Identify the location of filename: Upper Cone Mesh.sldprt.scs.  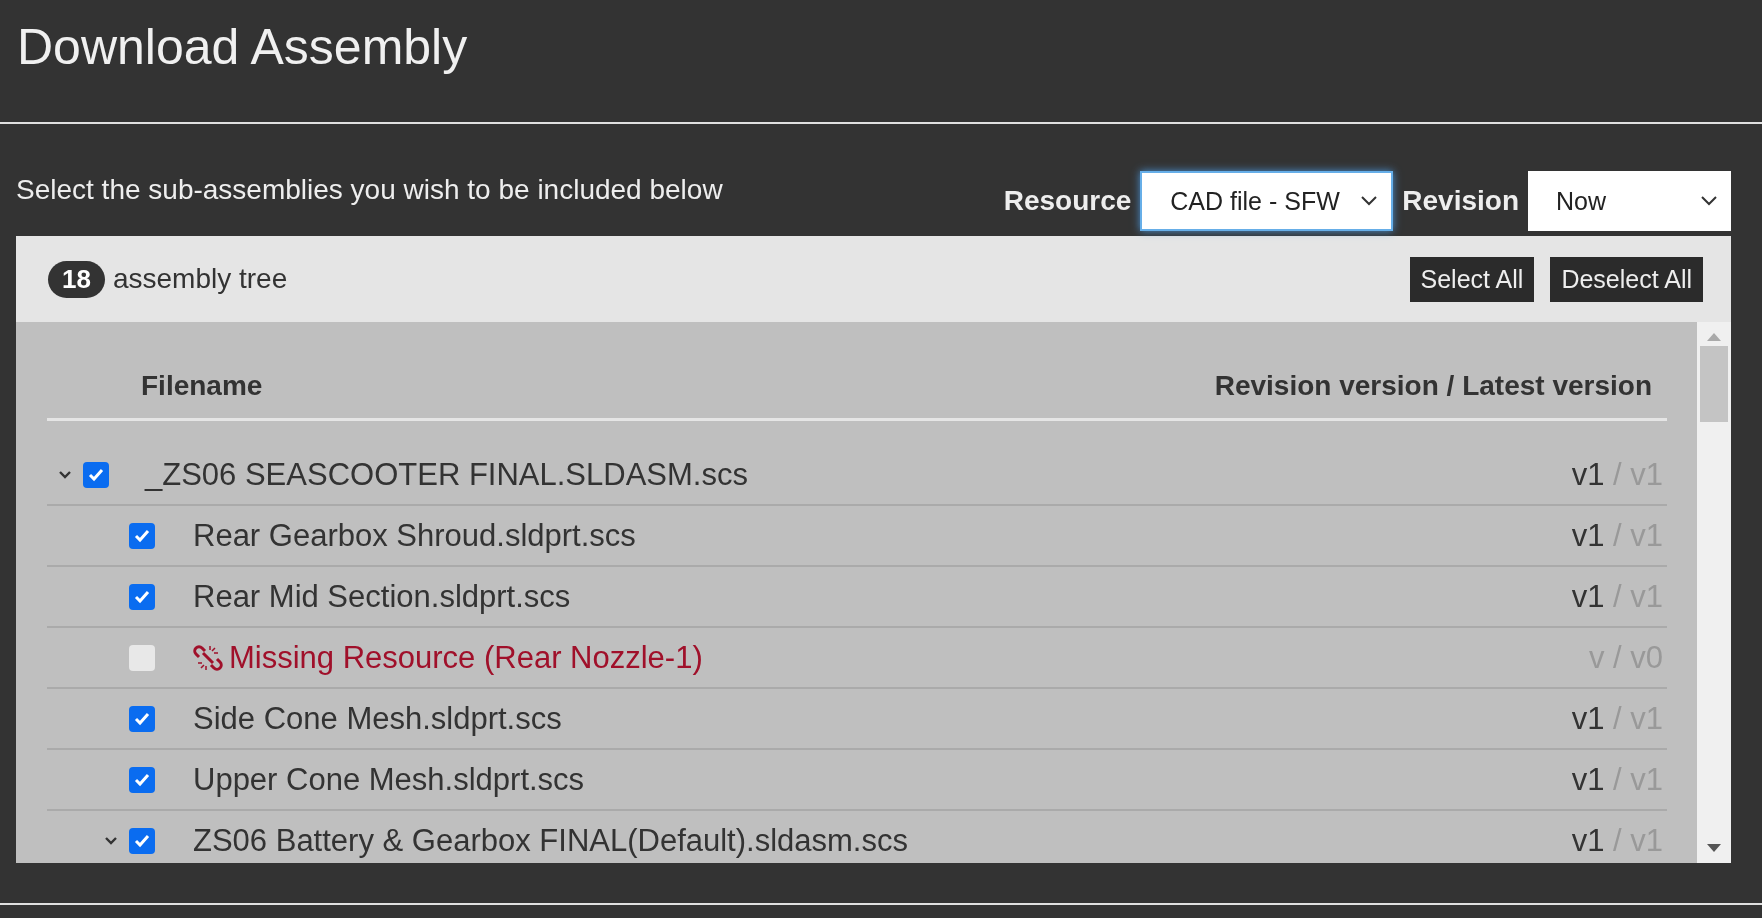
(389, 779).